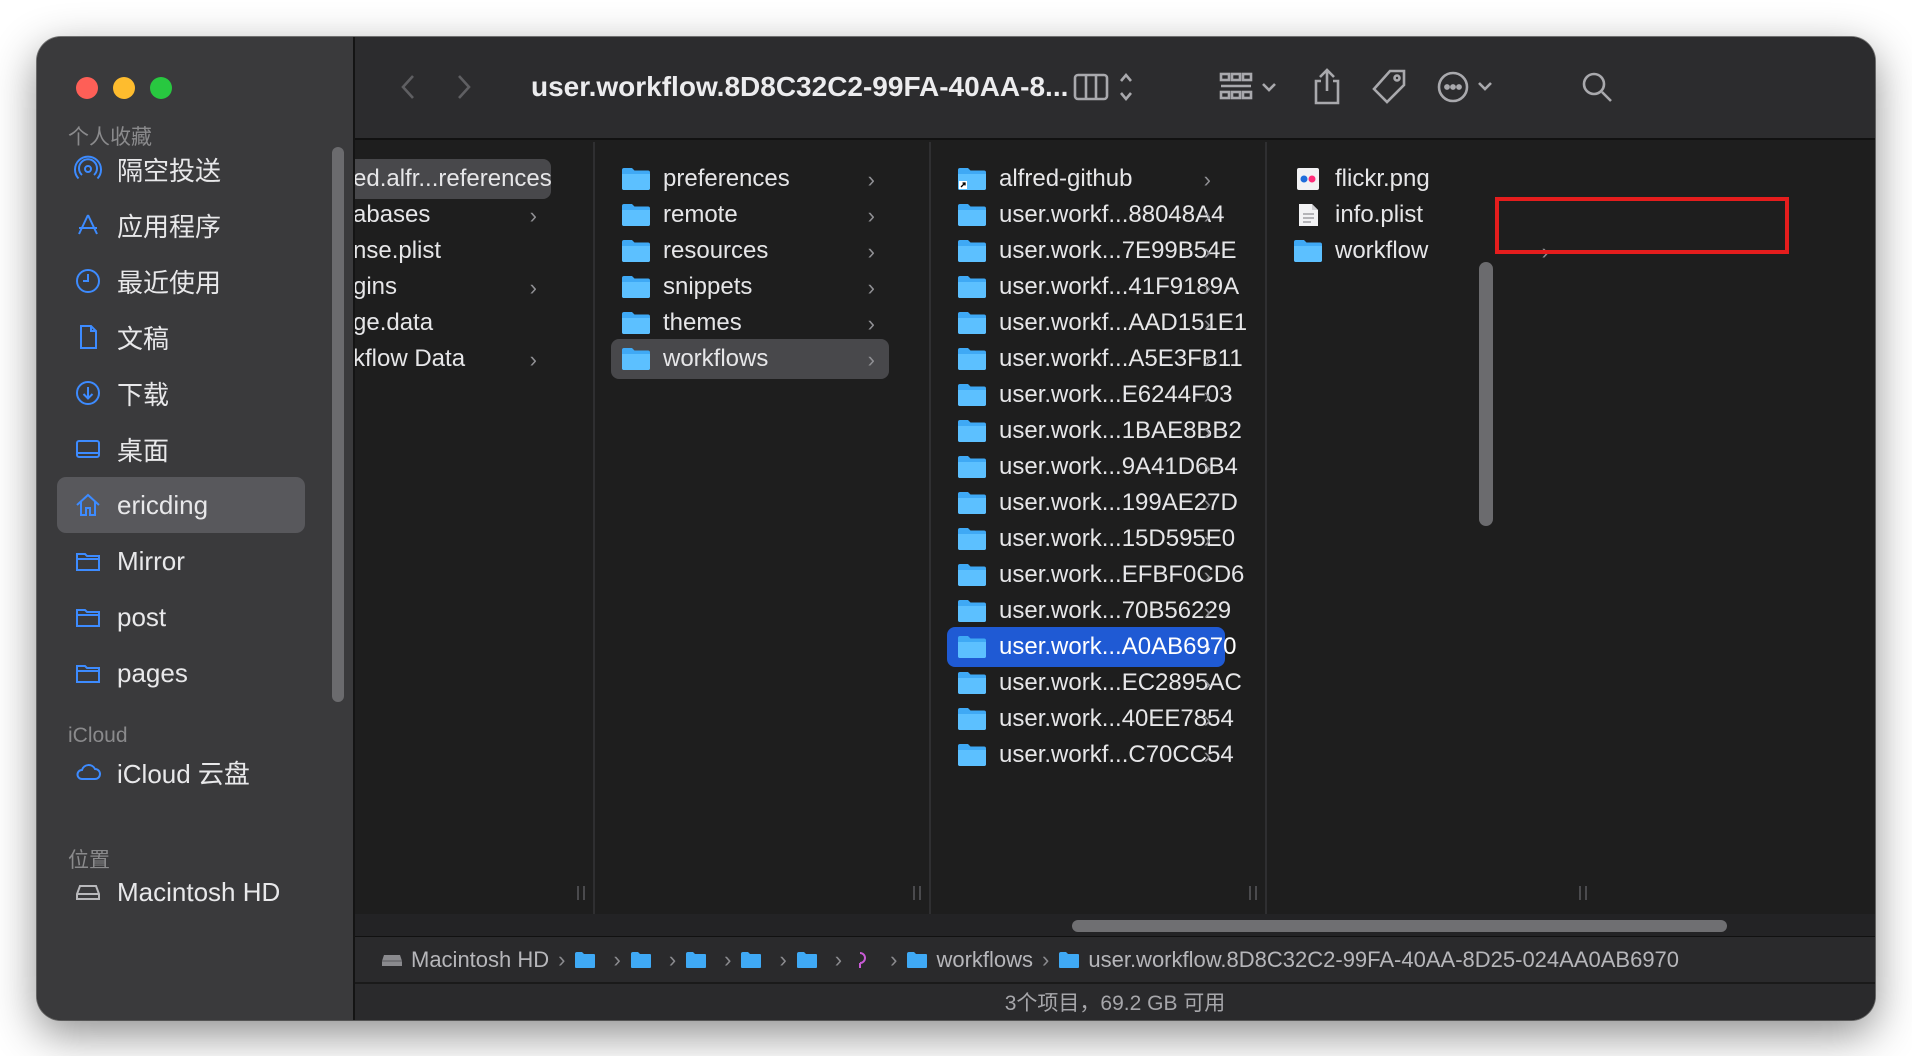 The height and width of the screenshot is (1056, 1912). What do you see at coordinates (1095, 575) in the screenshot?
I see `list-item: user.work...EFBF0CD6 ›` at bounding box center [1095, 575].